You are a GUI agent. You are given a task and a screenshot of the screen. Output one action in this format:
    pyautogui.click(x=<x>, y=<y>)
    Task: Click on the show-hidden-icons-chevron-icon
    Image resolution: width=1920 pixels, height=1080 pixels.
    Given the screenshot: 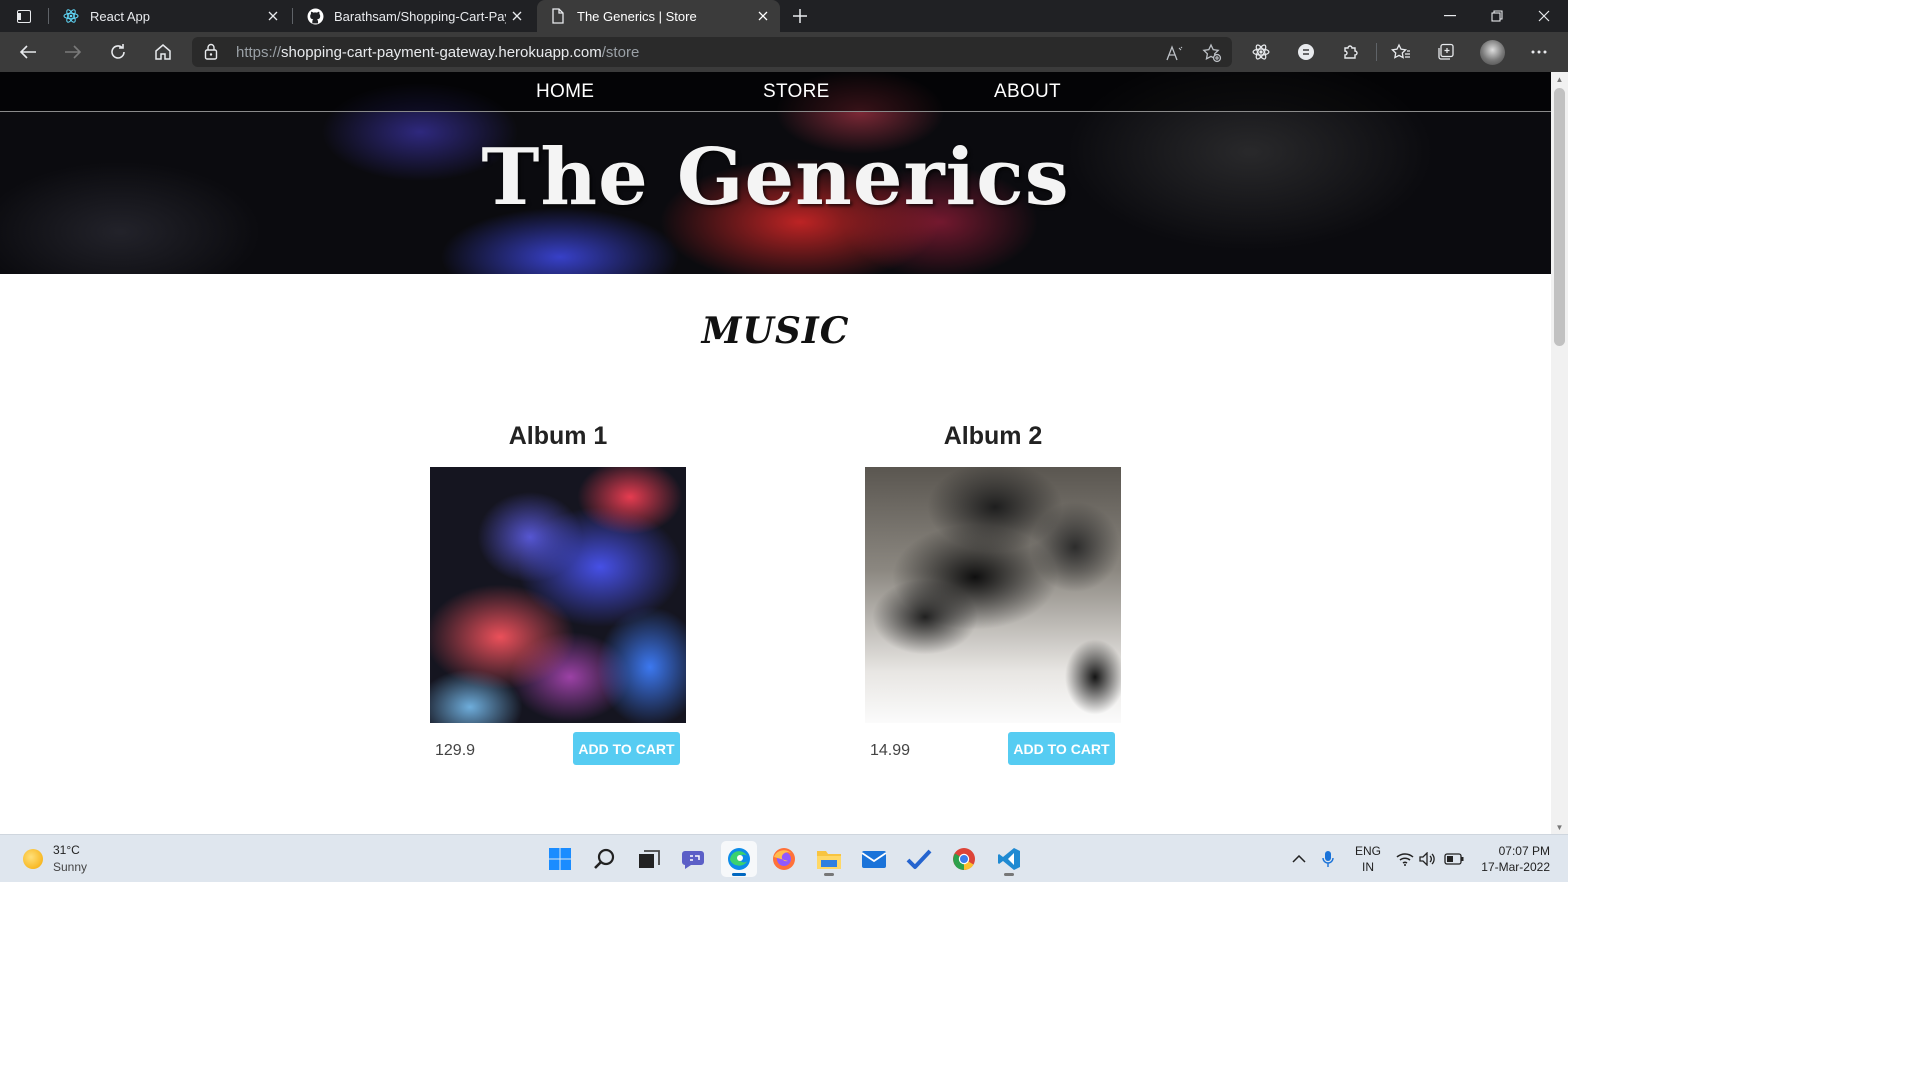 What is the action you would take?
    pyautogui.click(x=1299, y=859)
    